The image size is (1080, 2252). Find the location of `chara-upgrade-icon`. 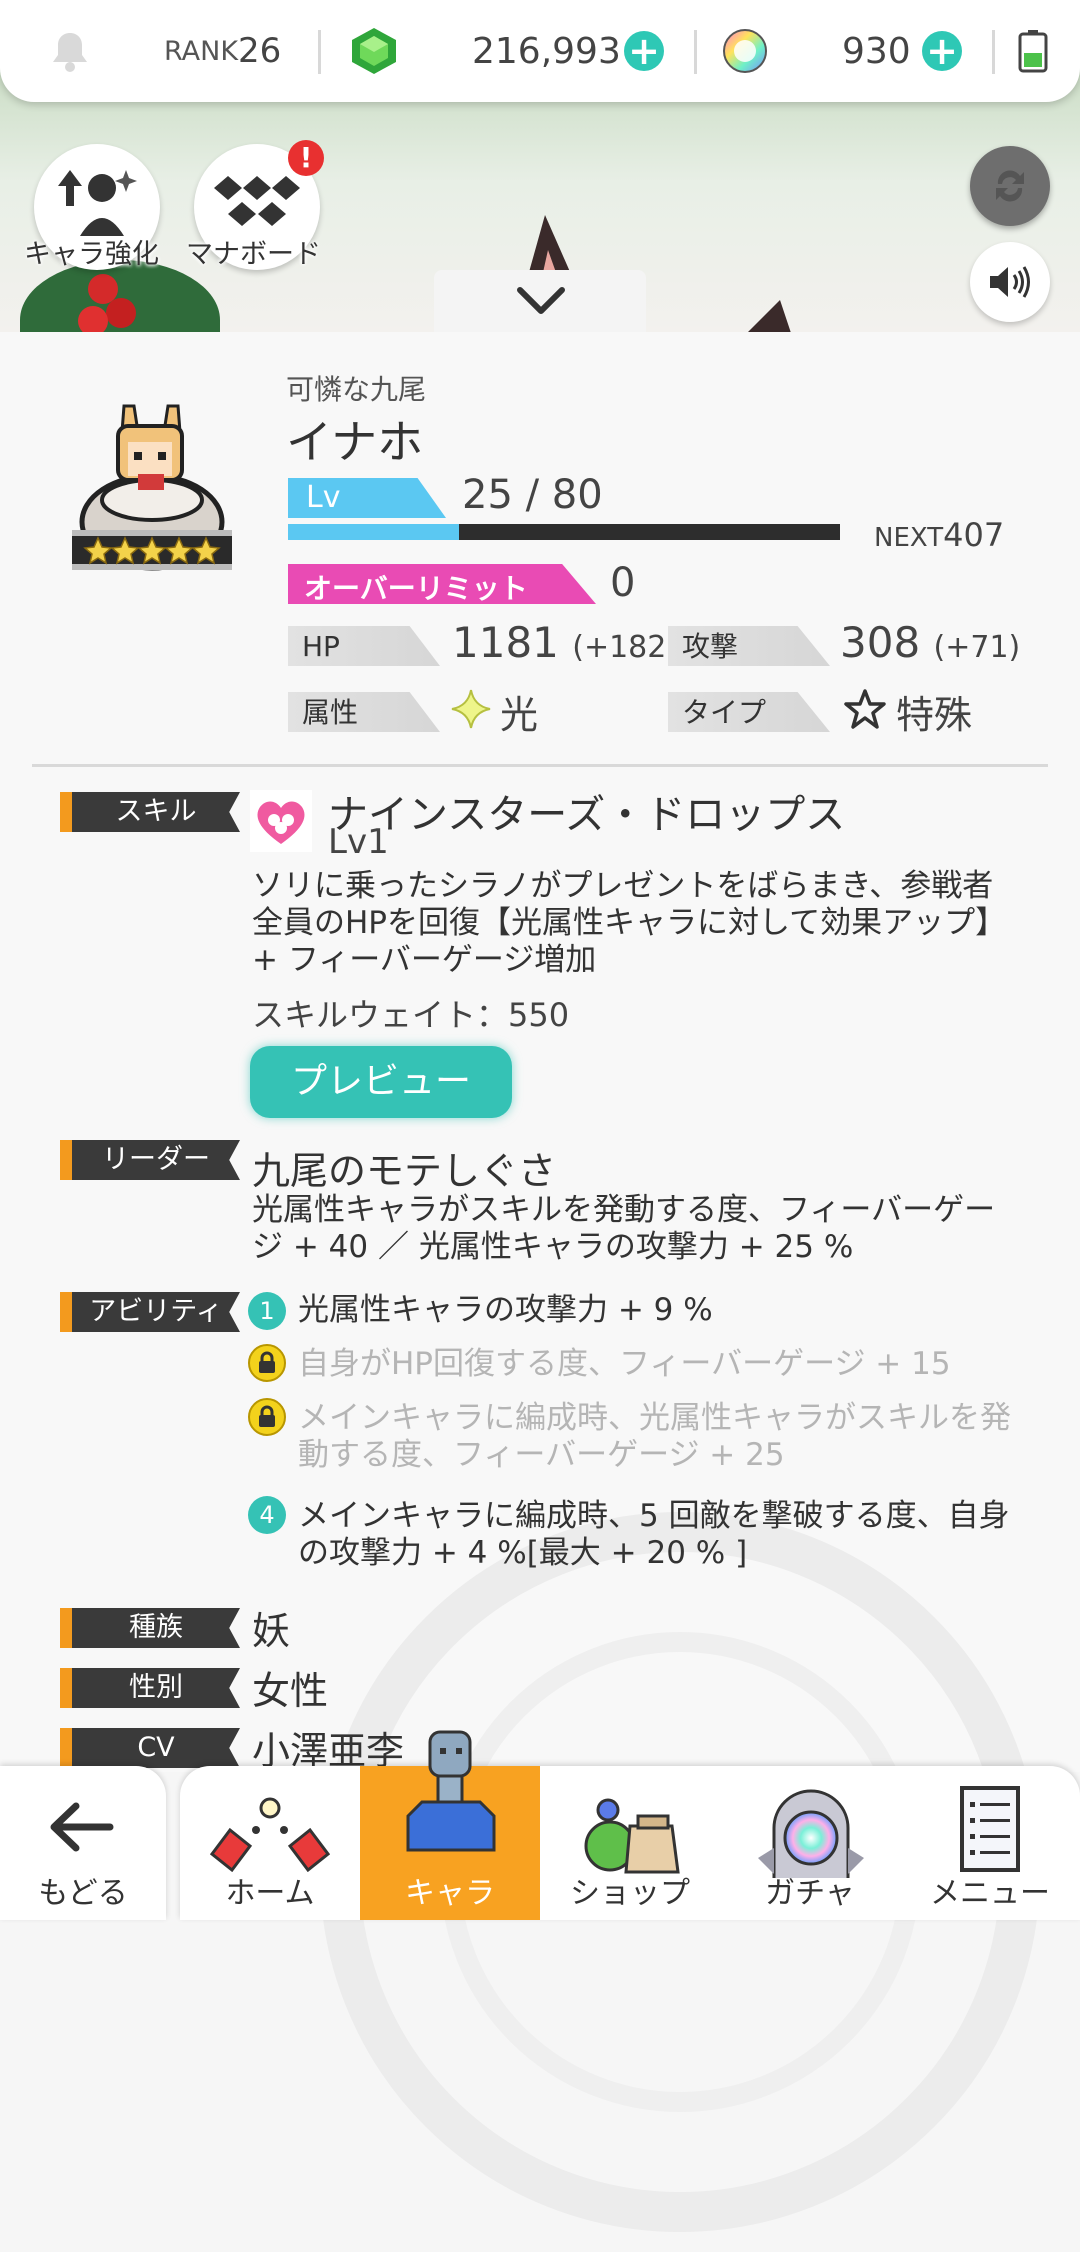

chara-upgrade-icon is located at coordinates (97, 203).